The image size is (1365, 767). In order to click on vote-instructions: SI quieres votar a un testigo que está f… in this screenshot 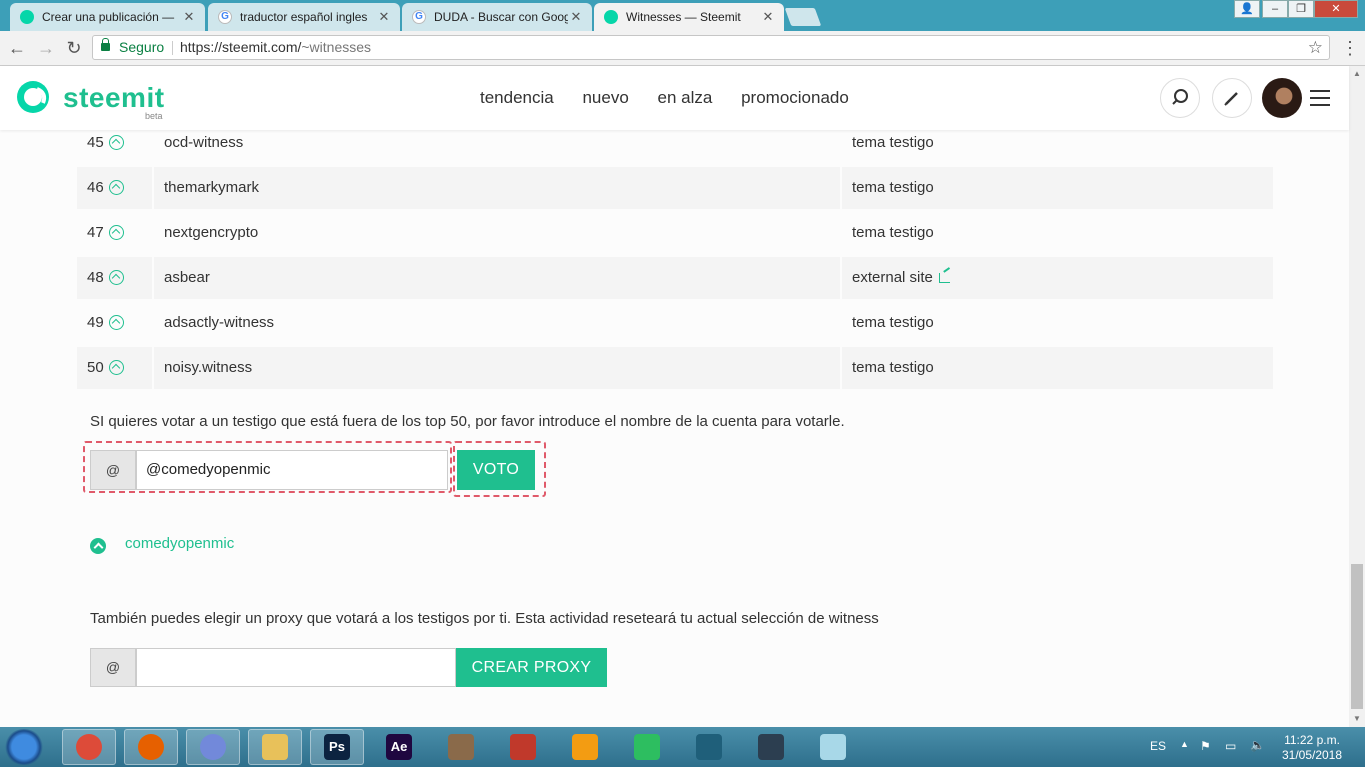, I will do `click(467, 421)`.